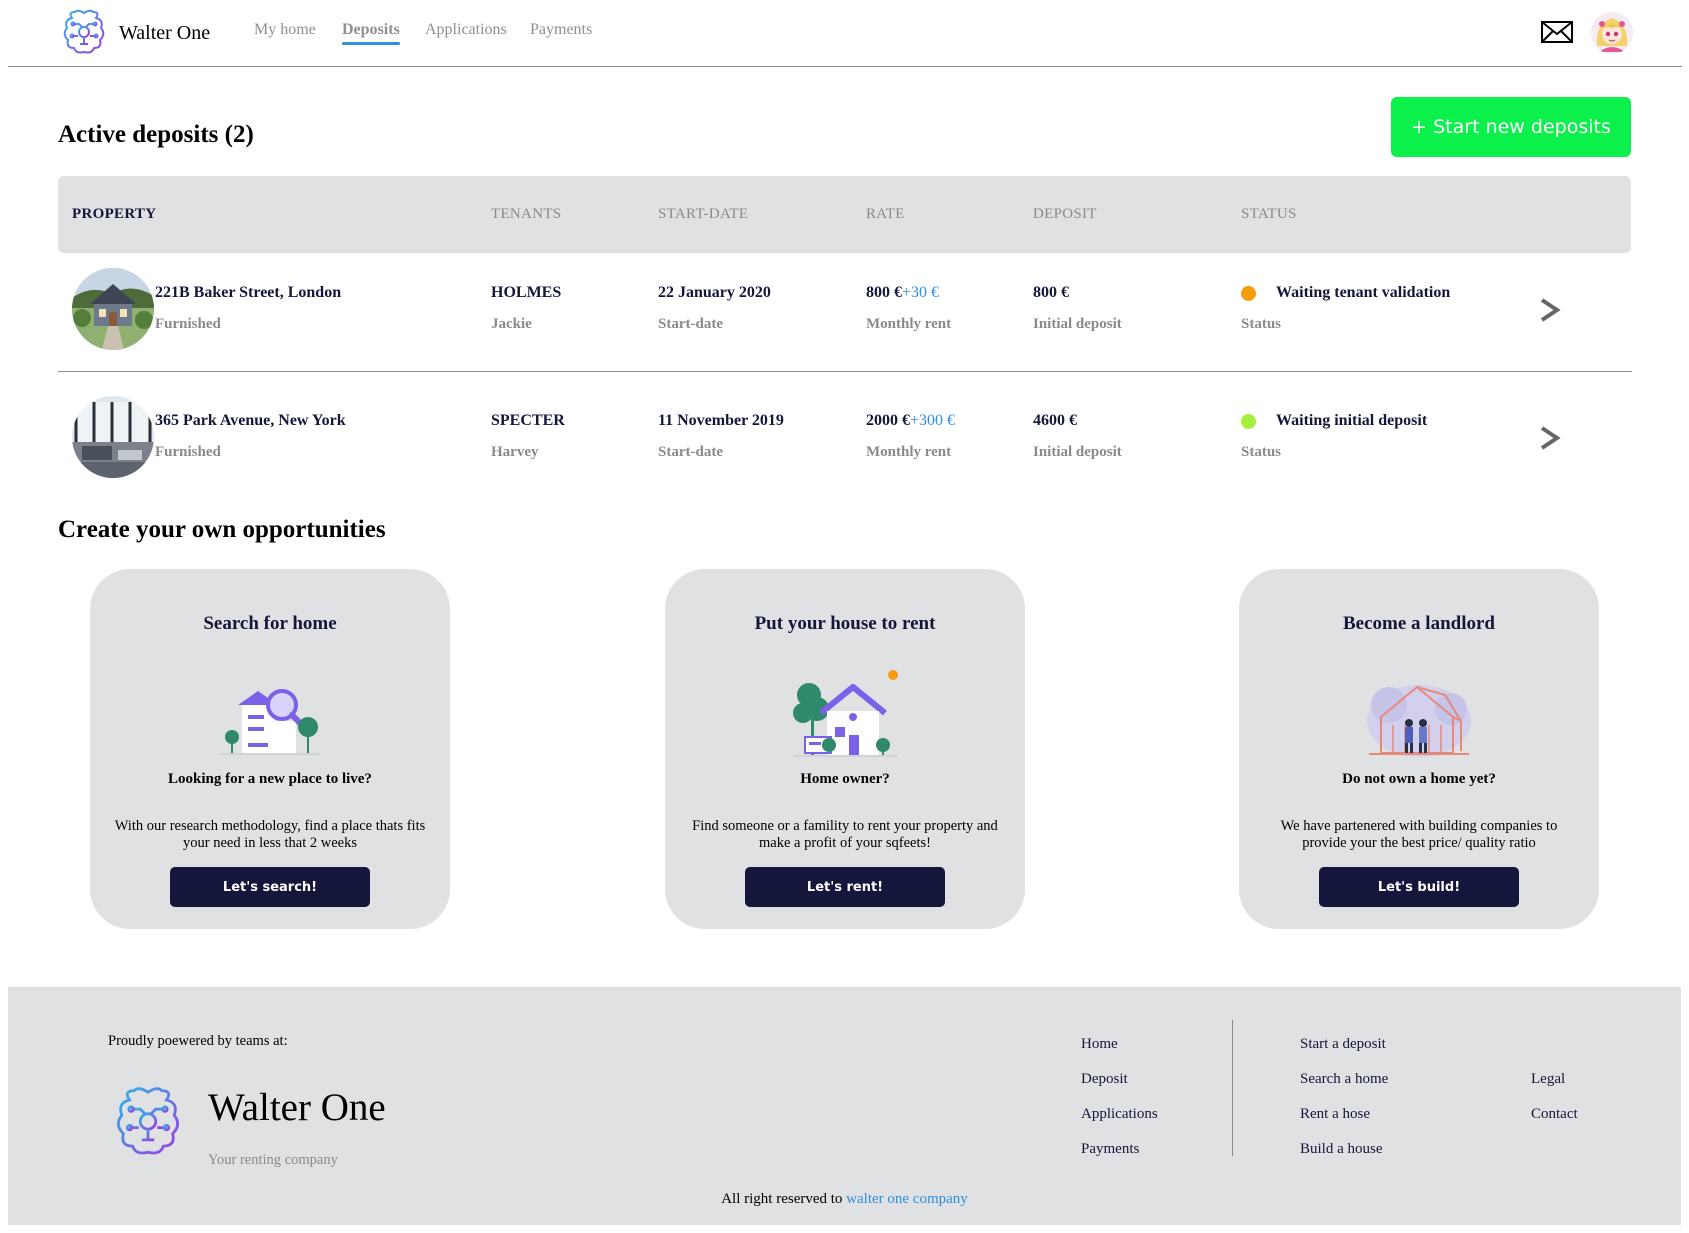 Image resolution: width=1689 pixels, height=1233 pixels. What do you see at coordinates (844, 1199) in the screenshot?
I see `footer-copyright: All right reserved to walter one company` at bounding box center [844, 1199].